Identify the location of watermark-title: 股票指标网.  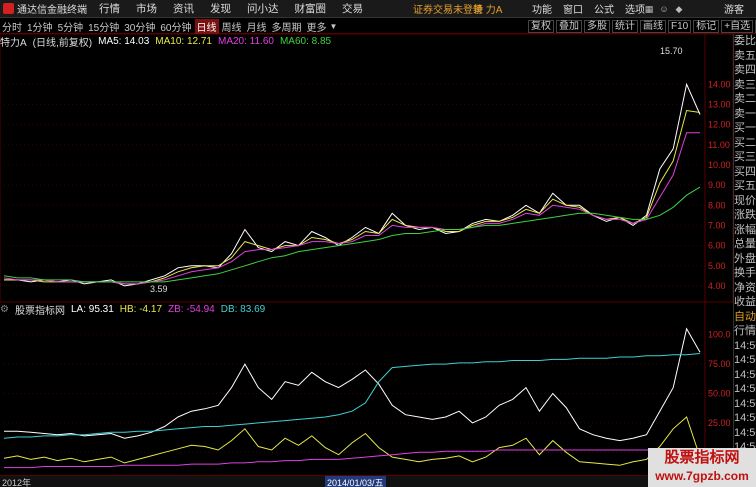
(702, 457).